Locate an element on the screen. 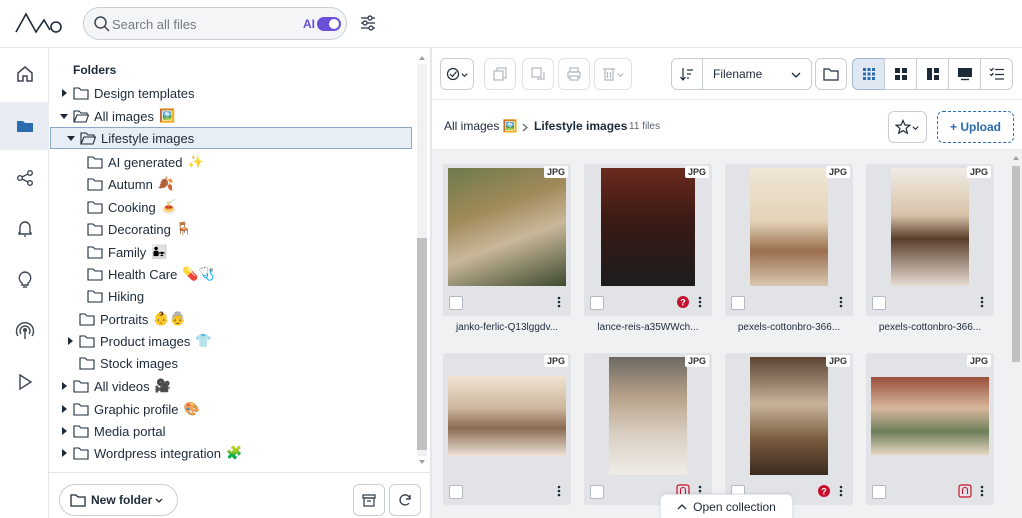 This screenshot has width=1022, height=518. view-presentation is located at coordinates (964, 74).